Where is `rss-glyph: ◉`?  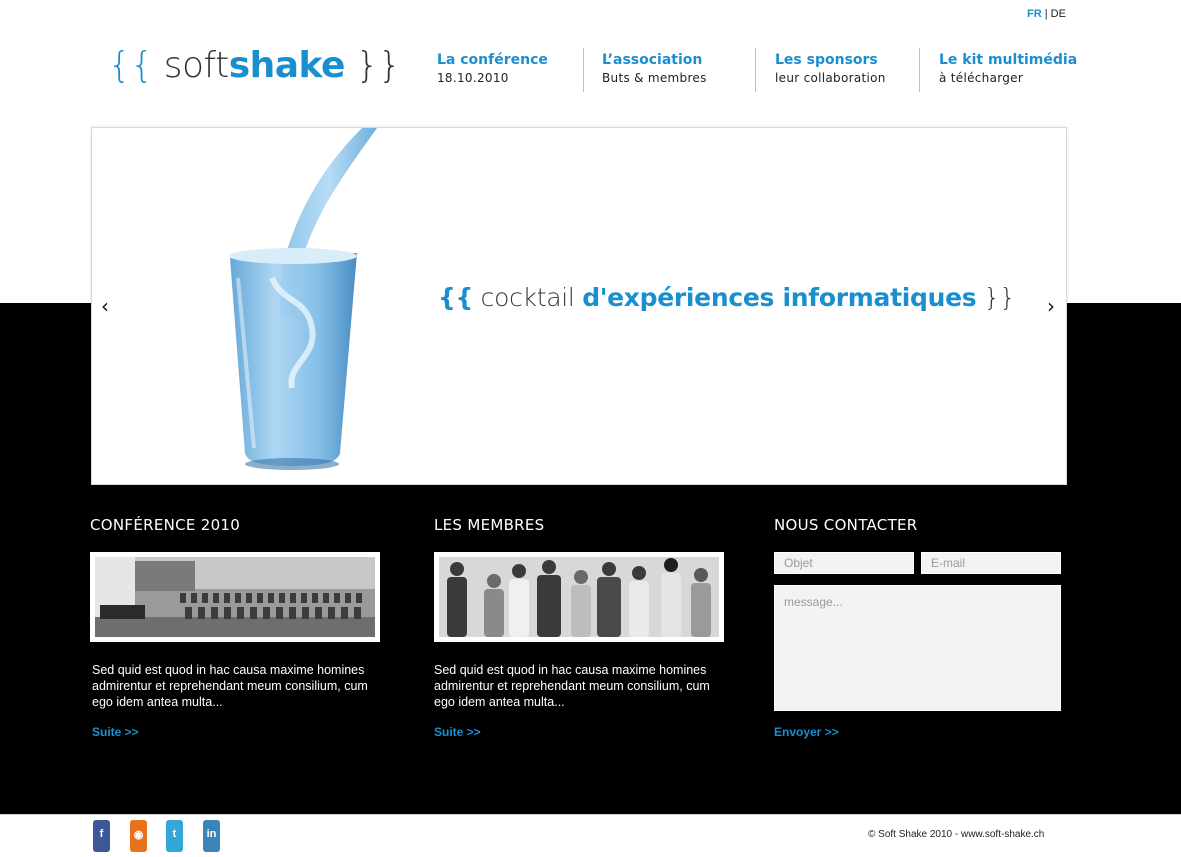
rss-glyph: ◉ is located at coordinates (138, 835).